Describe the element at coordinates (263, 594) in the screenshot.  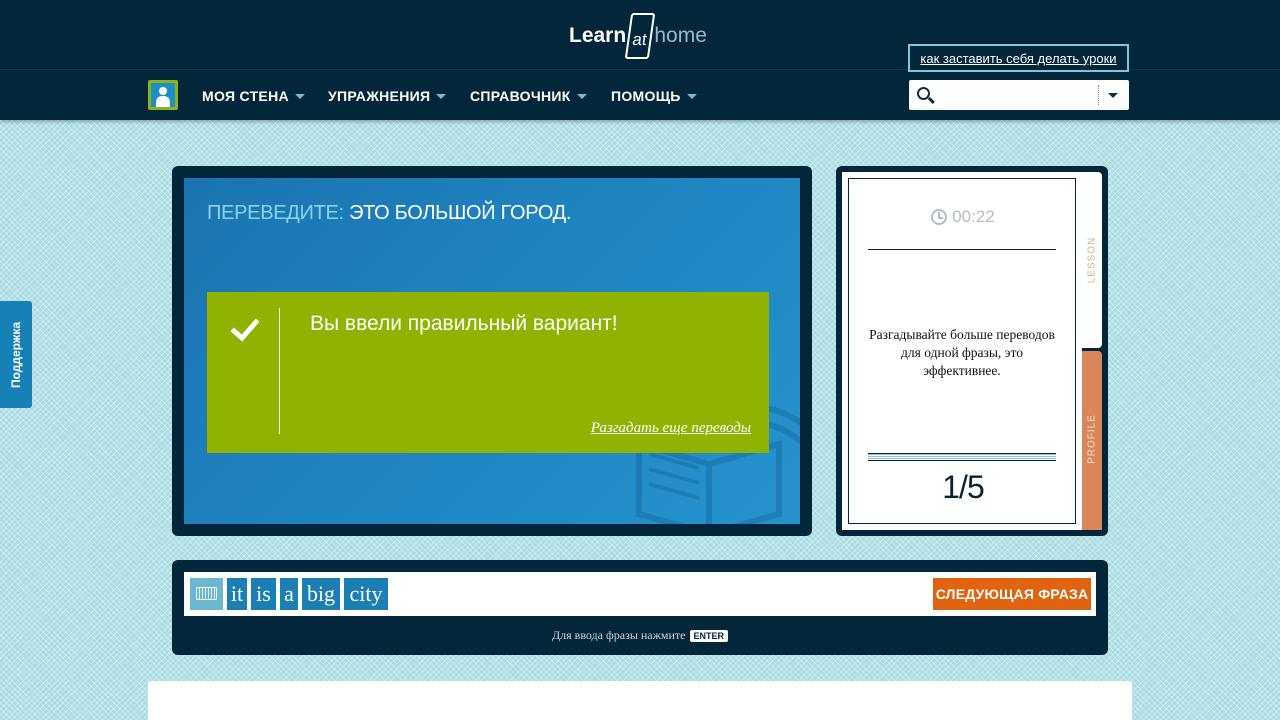
I see `answer-word-chip: is` at that location.